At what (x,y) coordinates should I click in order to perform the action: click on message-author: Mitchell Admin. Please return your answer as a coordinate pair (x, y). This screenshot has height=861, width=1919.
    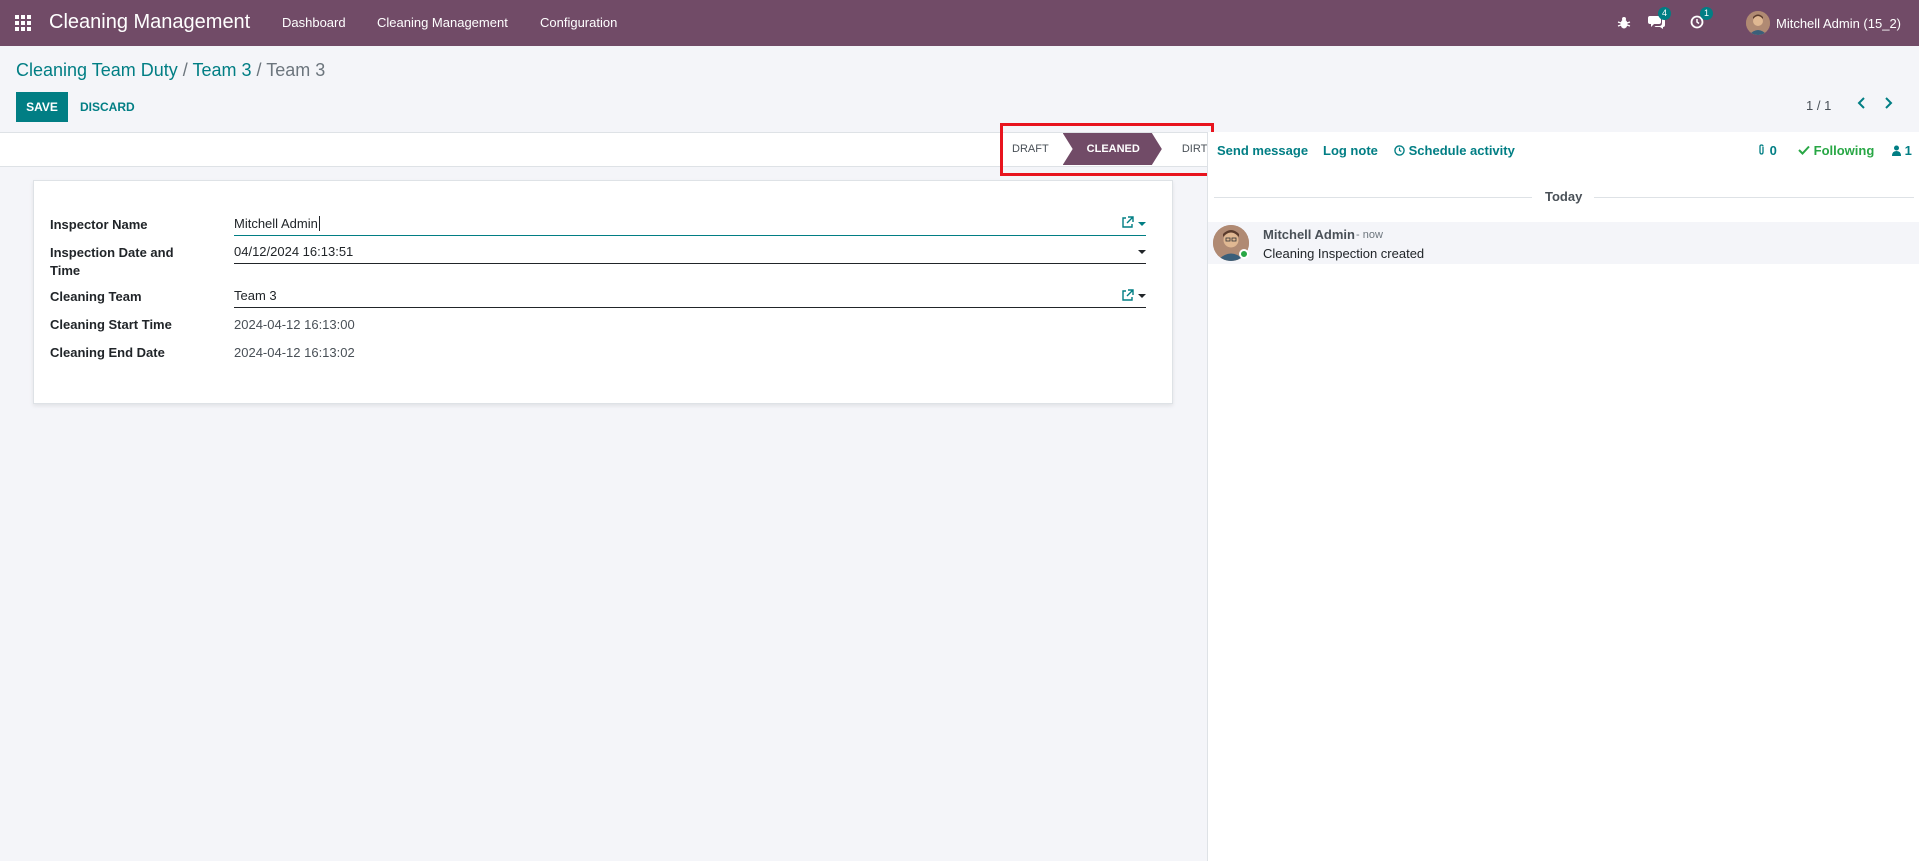
    Looking at the image, I should click on (1309, 234).